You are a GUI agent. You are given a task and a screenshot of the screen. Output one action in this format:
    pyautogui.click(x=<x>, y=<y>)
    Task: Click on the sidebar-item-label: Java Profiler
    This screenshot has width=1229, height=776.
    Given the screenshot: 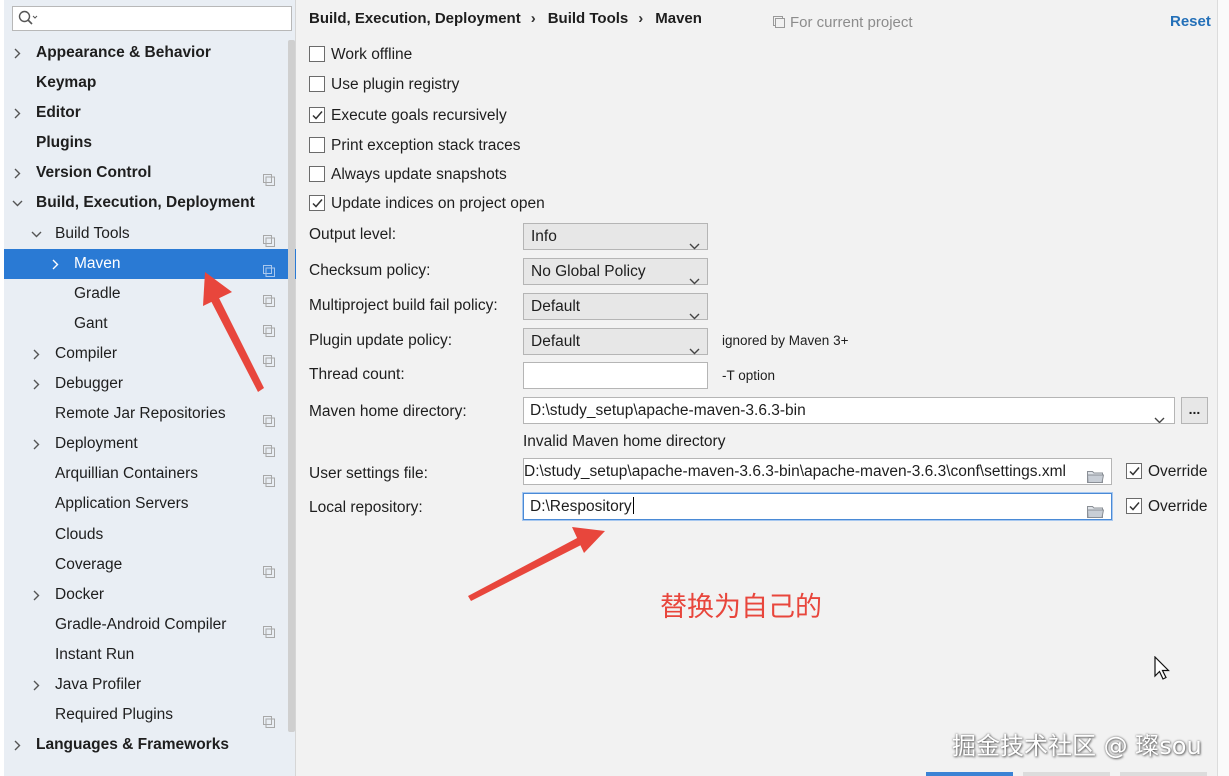 What is the action you would take?
    pyautogui.click(x=98, y=684)
    